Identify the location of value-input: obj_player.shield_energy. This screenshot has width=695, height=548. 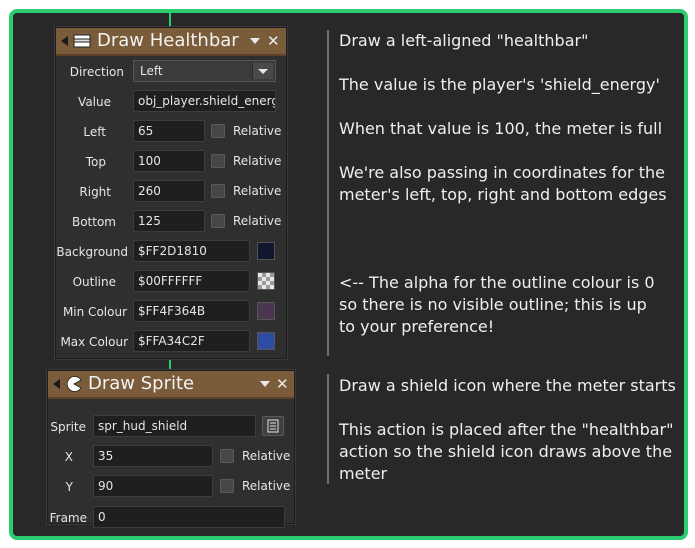
(204, 101).